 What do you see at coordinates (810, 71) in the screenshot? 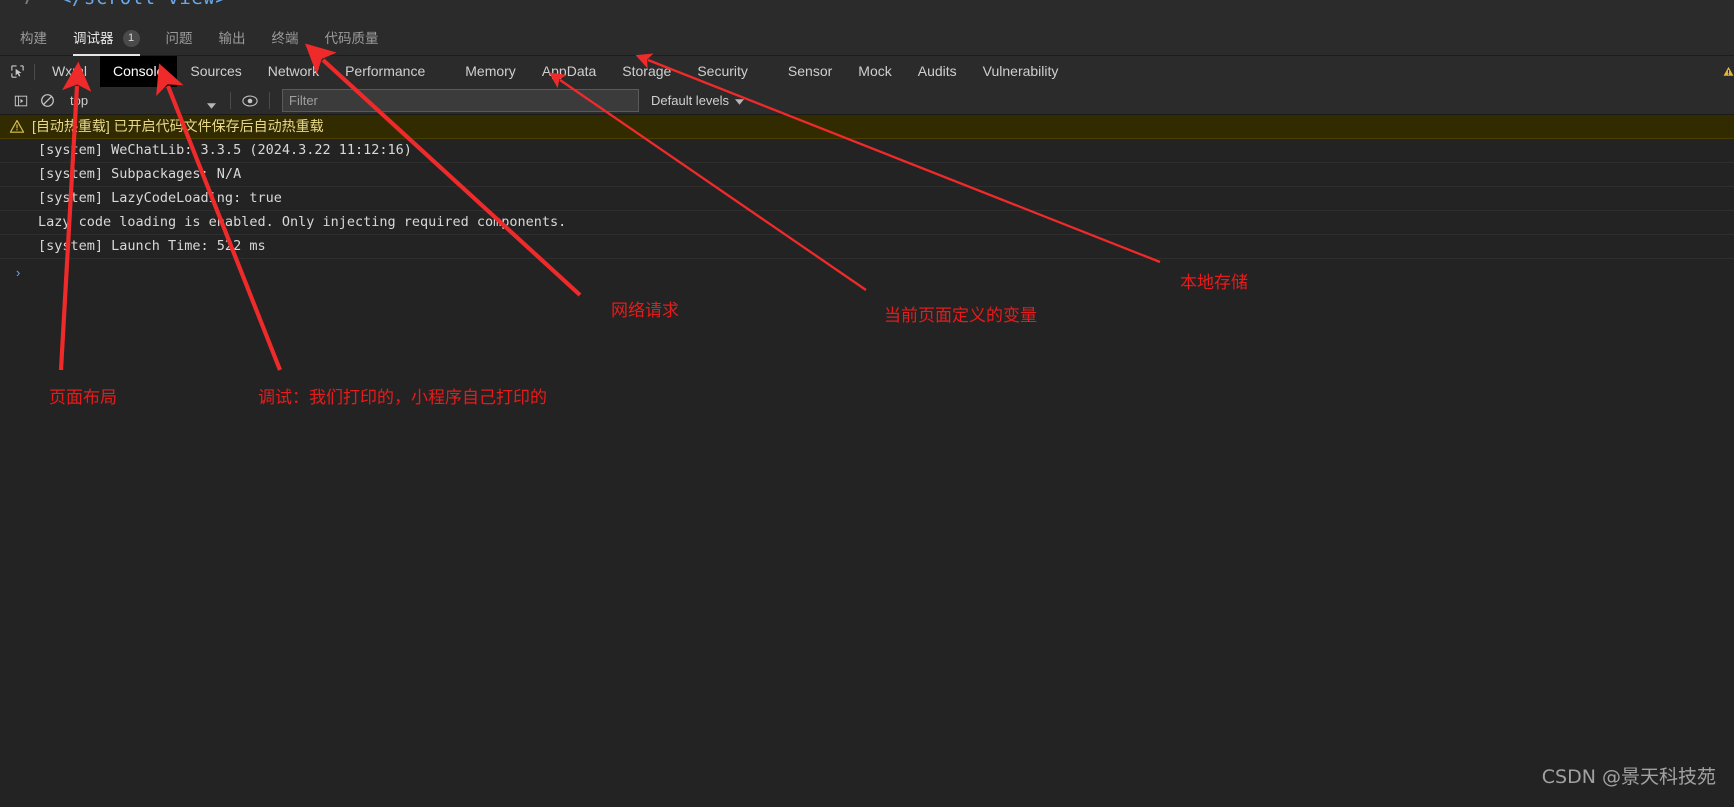
I see `devtools-tab-sensor: Sensor` at bounding box center [810, 71].